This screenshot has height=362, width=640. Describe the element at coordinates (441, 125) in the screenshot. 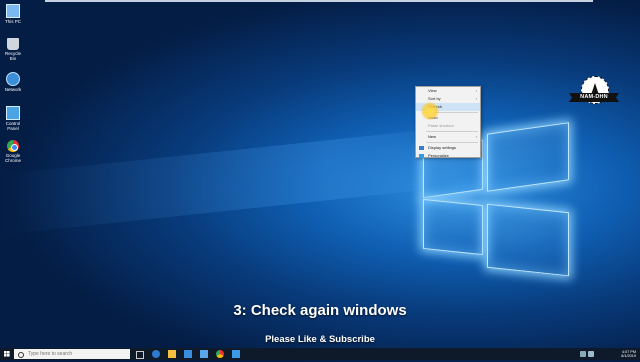

I see `menu-item-label: Paste shortcut` at that location.